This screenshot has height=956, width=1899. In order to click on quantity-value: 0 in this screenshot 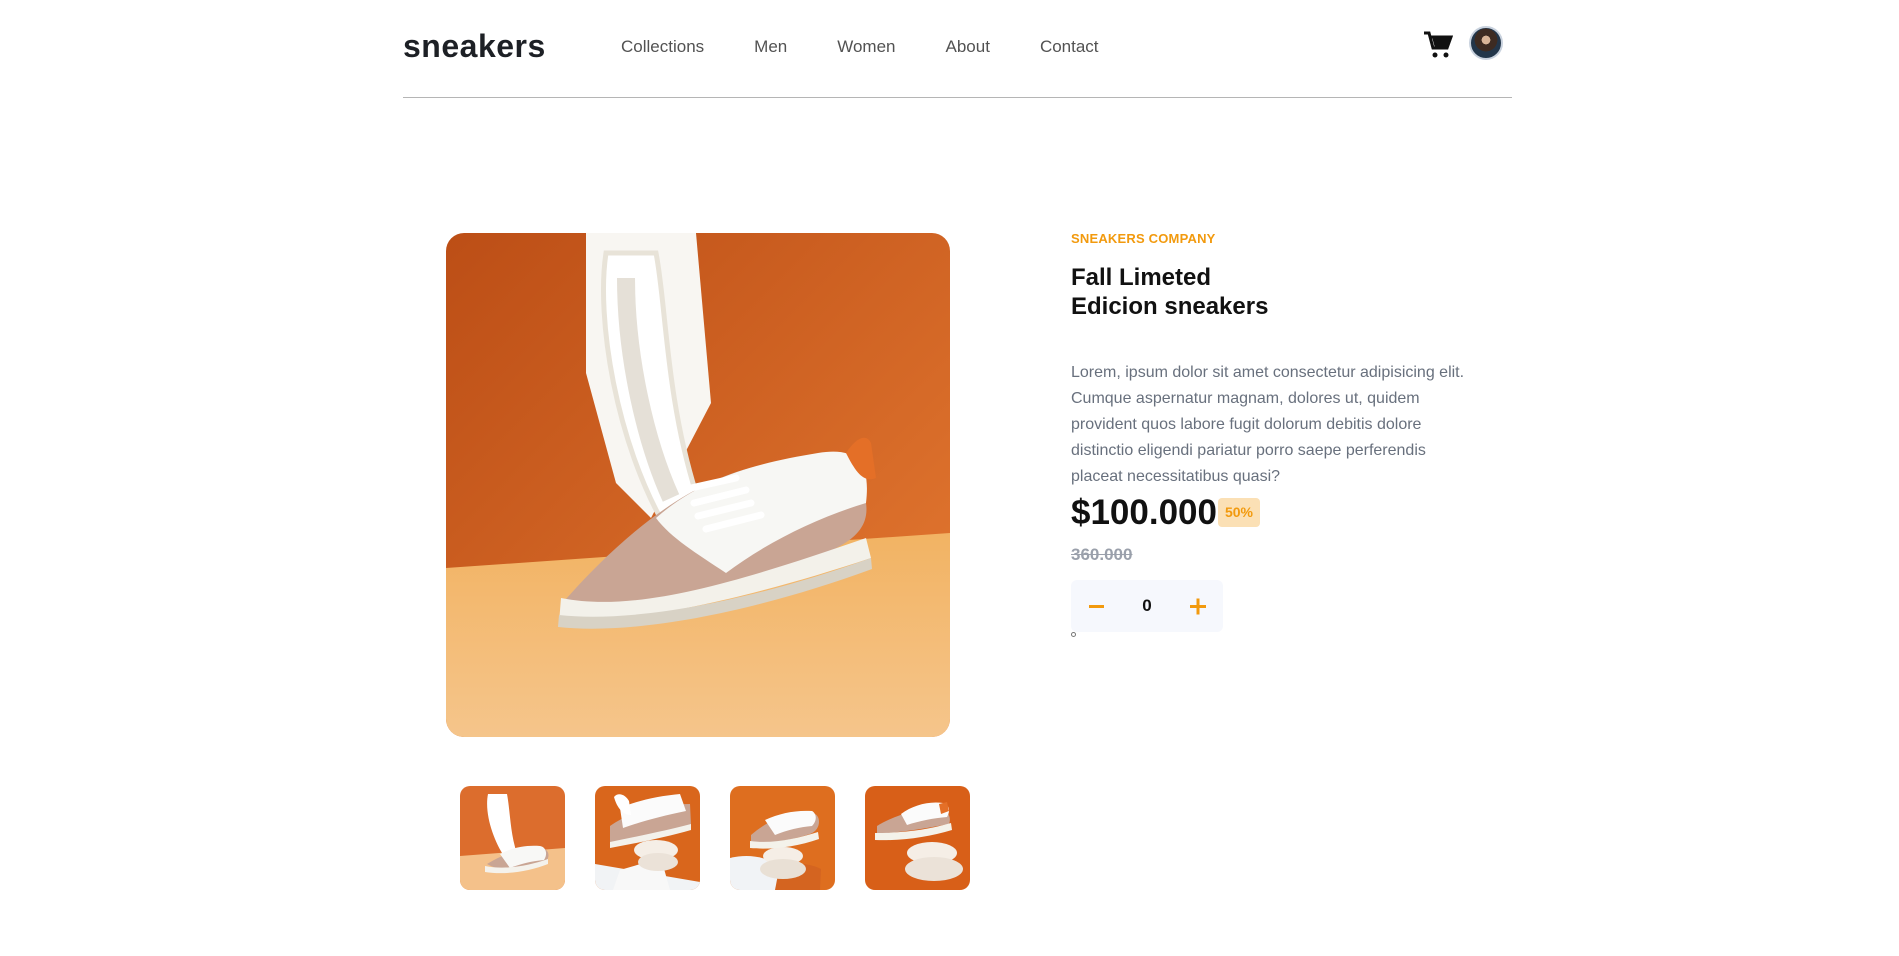, I will do `click(1147, 605)`.